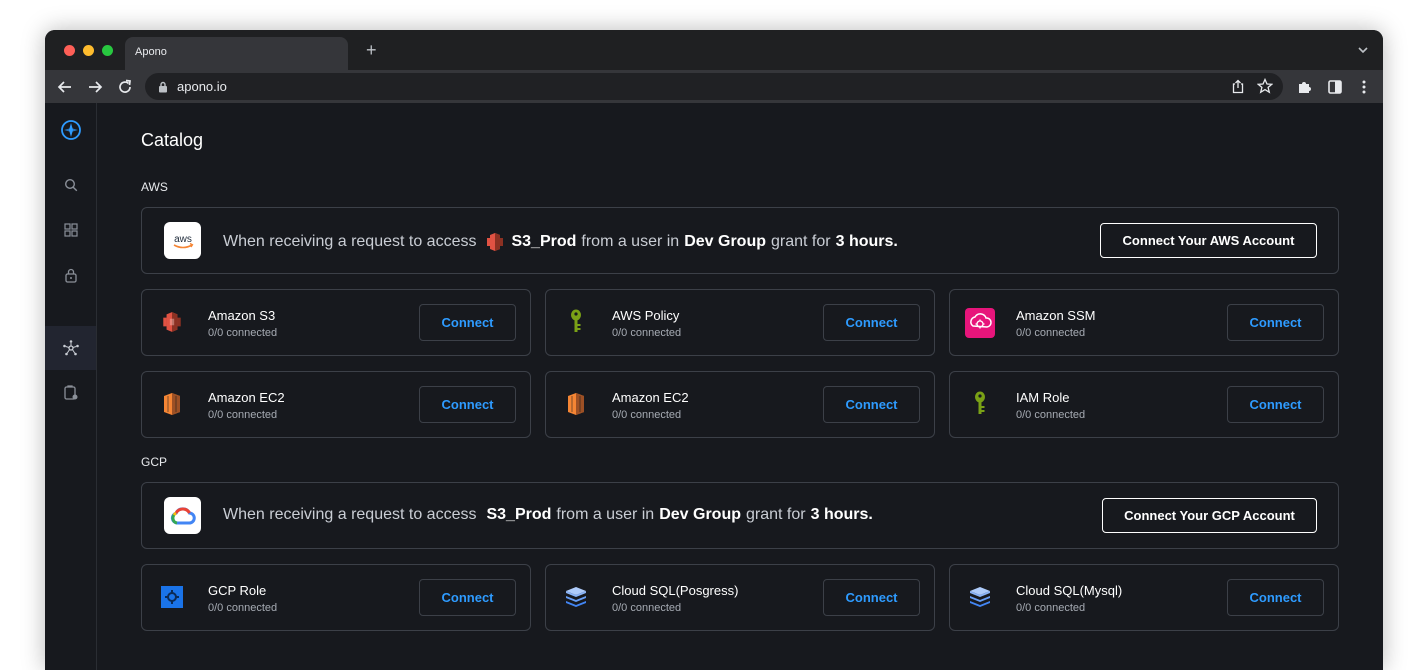  Describe the element at coordinates (336, 322) in the screenshot. I see `integration-card: Amazon S3 0/0 connected Connect` at that location.